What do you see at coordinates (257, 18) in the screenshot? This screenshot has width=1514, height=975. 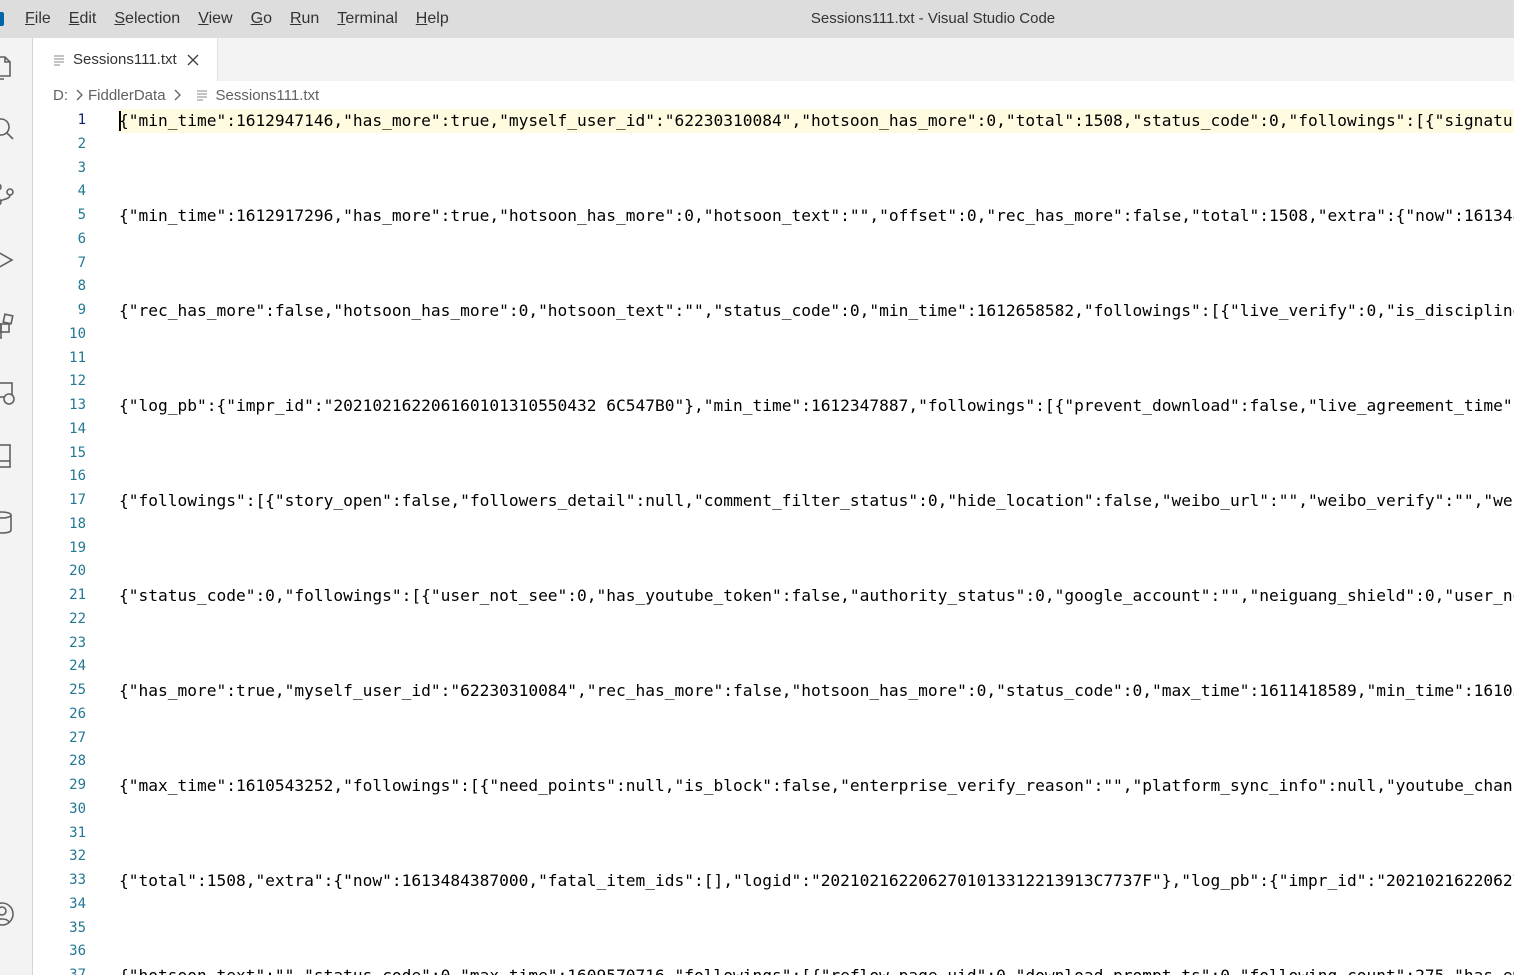 I see `menu-go-mnemonic: G` at bounding box center [257, 18].